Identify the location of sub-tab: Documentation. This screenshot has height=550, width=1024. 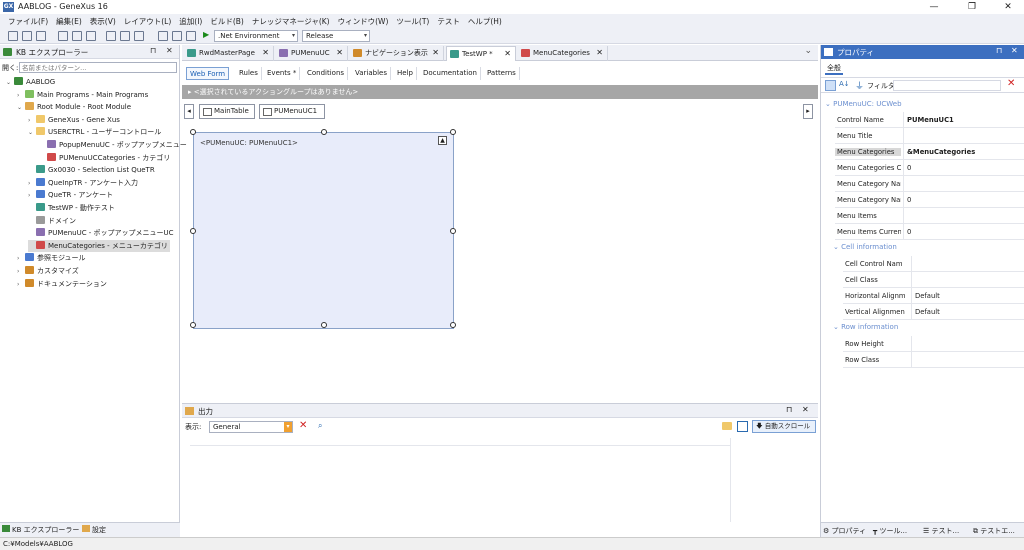
(450, 73).